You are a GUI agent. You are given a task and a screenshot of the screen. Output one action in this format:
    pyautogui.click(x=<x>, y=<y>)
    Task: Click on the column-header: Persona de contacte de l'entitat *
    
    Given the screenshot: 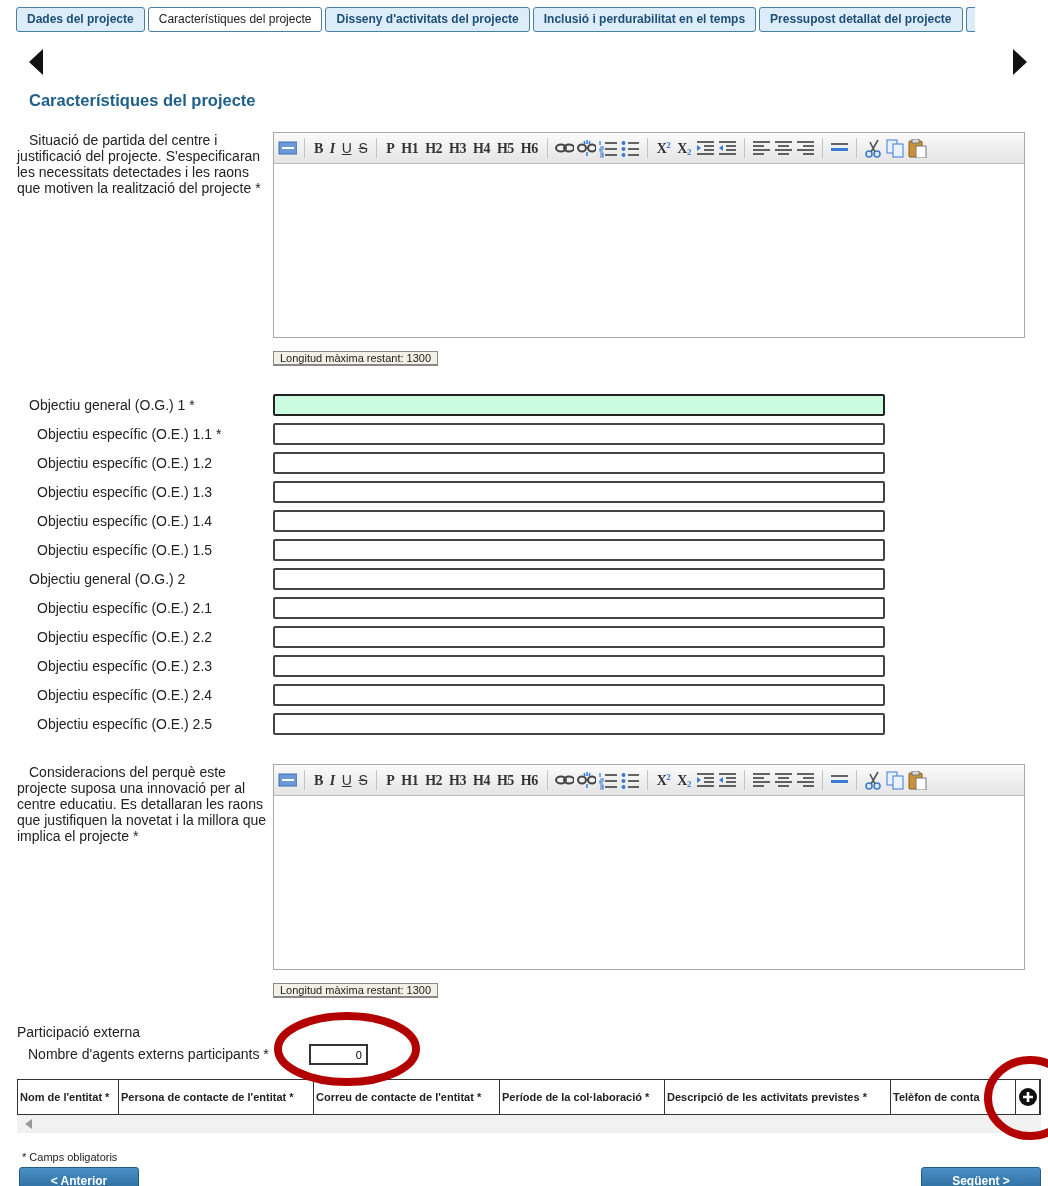 What is the action you would take?
    pyautogui.click(x=216, y=1097)
    